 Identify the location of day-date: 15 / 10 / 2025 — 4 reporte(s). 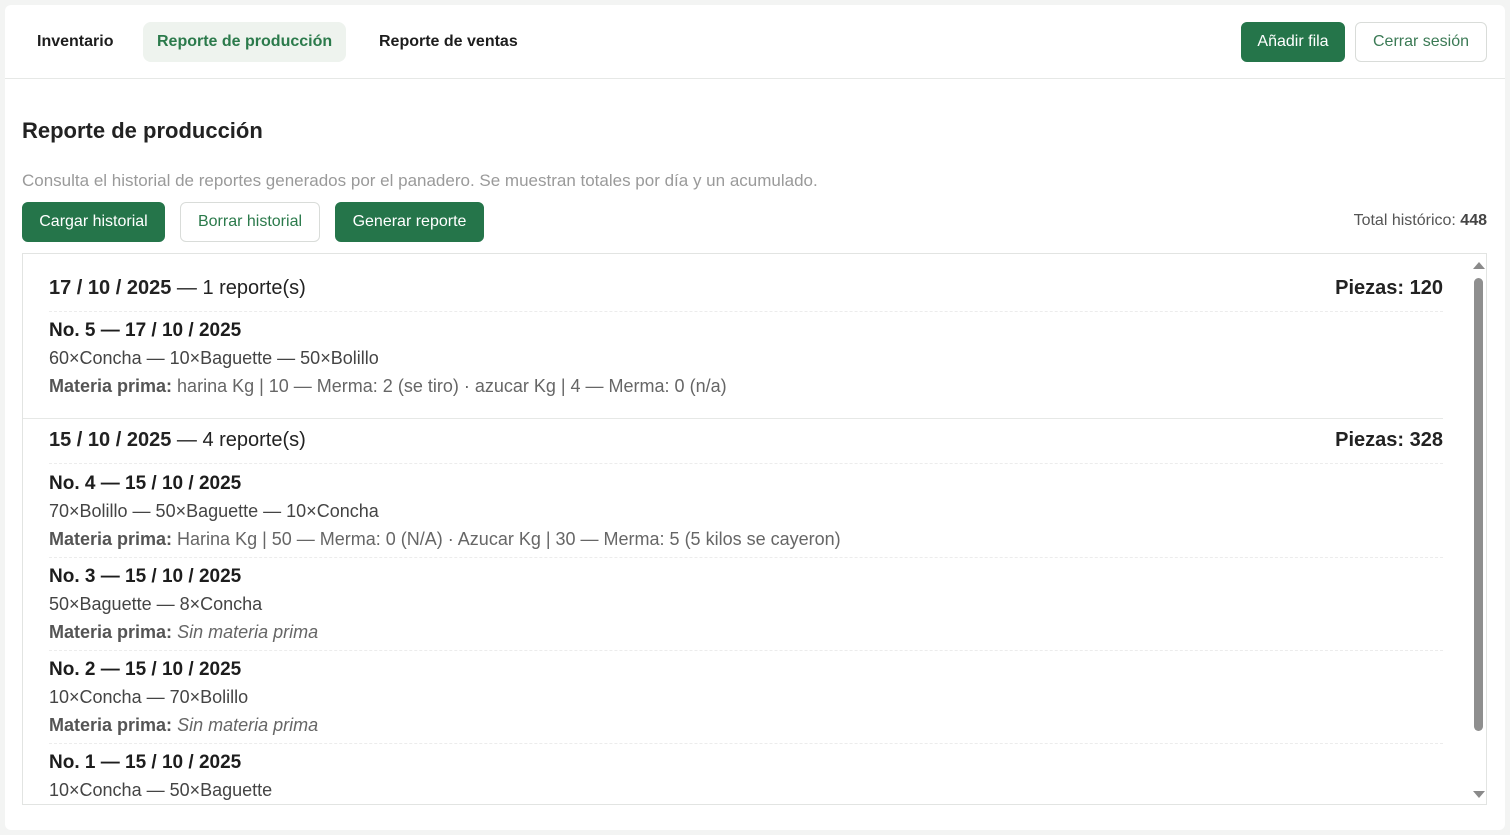
(177, 440).